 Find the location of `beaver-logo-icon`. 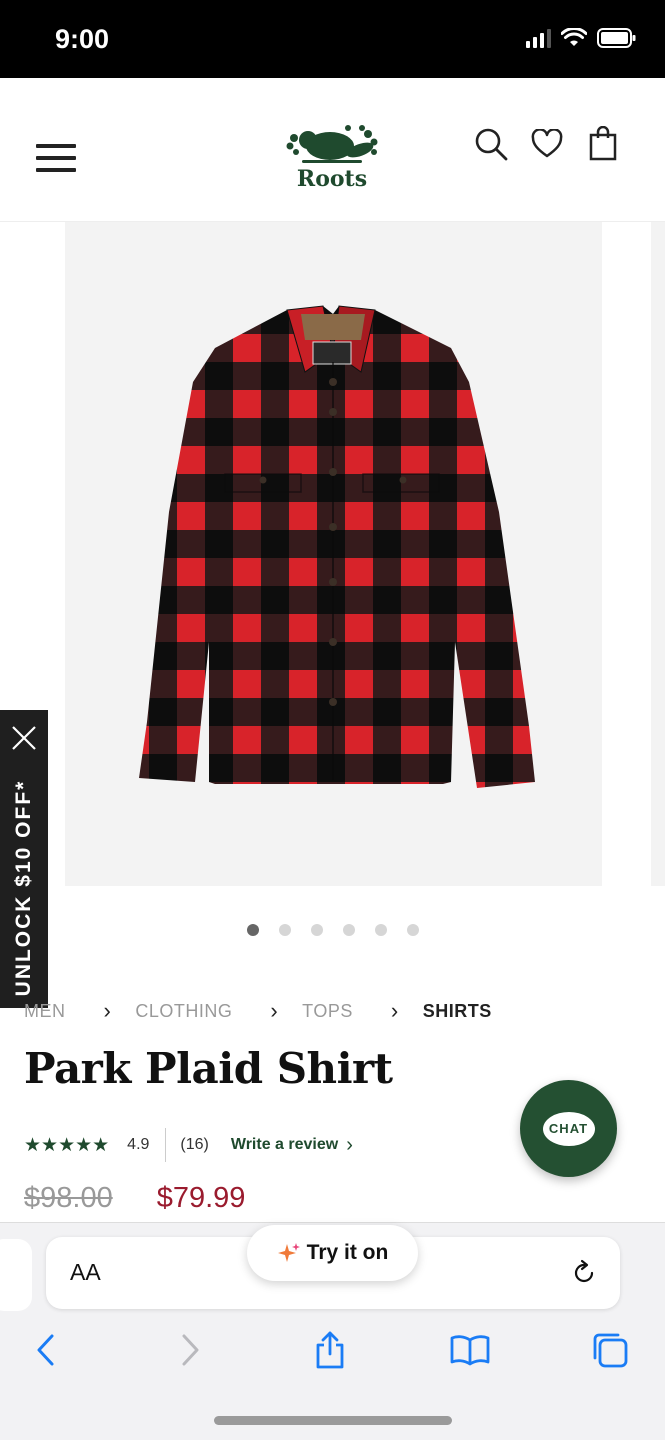

beaver-logo-icon is located at coordinates (332, 144).